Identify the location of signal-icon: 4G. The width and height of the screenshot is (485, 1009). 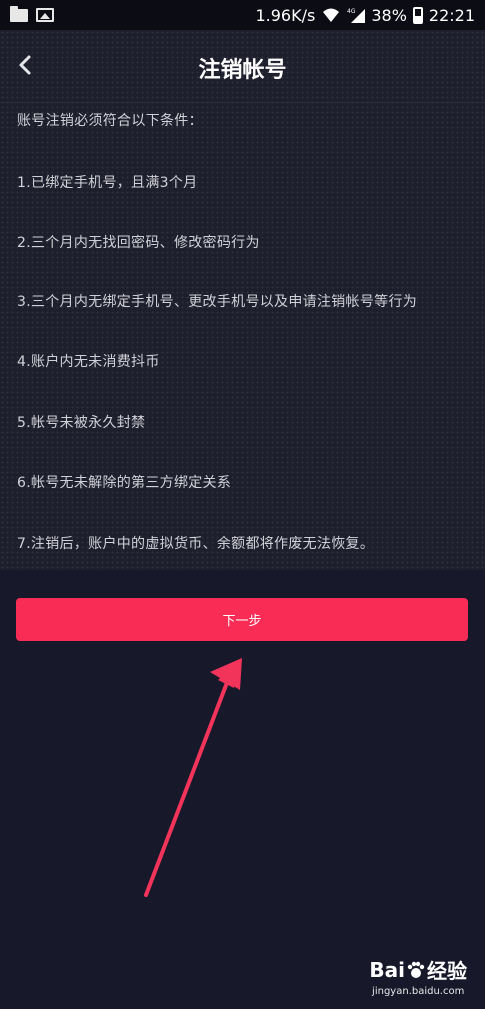
(356, 15).